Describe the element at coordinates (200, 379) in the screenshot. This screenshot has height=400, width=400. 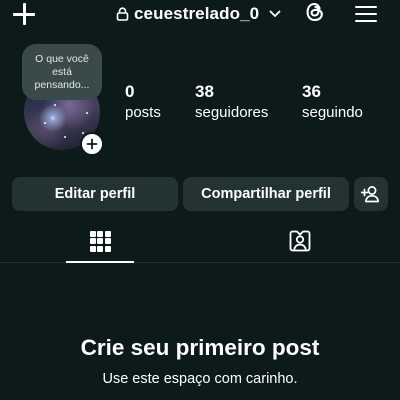
I see `empty-state-subtitle: Use este espaço com carinho.` at that location.